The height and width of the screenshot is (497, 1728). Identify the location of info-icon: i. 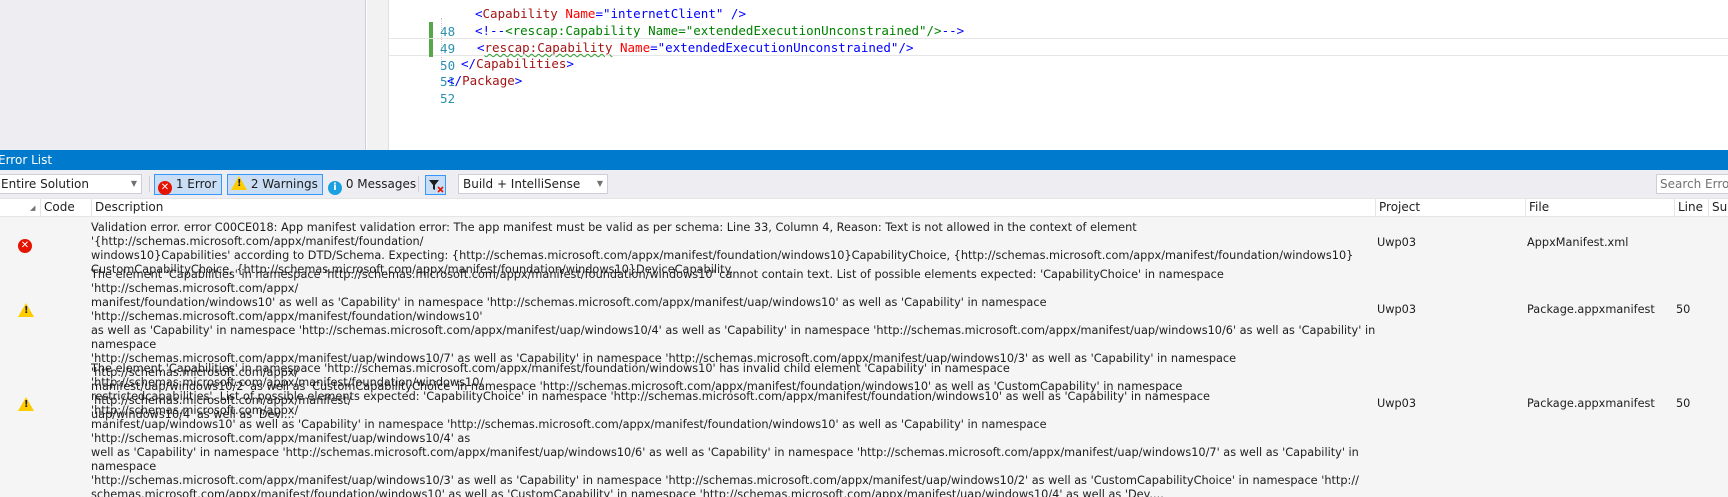
(335, 188).